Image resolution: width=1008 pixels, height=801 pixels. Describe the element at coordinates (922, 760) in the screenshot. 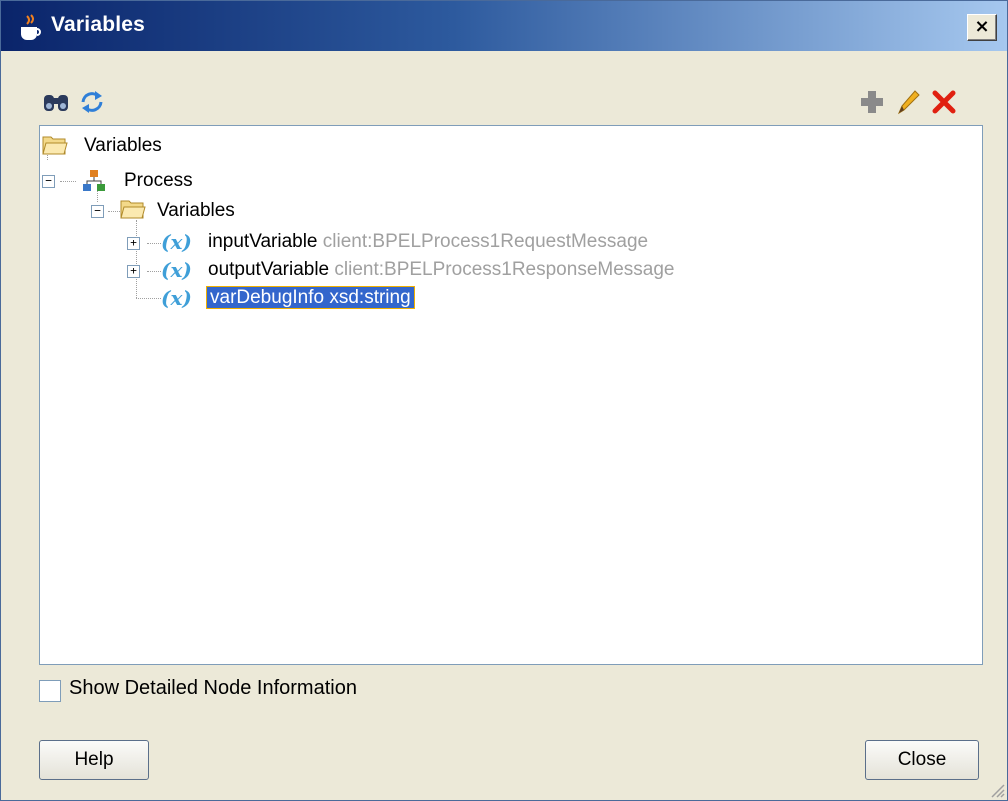

I see `close-button: Close` at that location.